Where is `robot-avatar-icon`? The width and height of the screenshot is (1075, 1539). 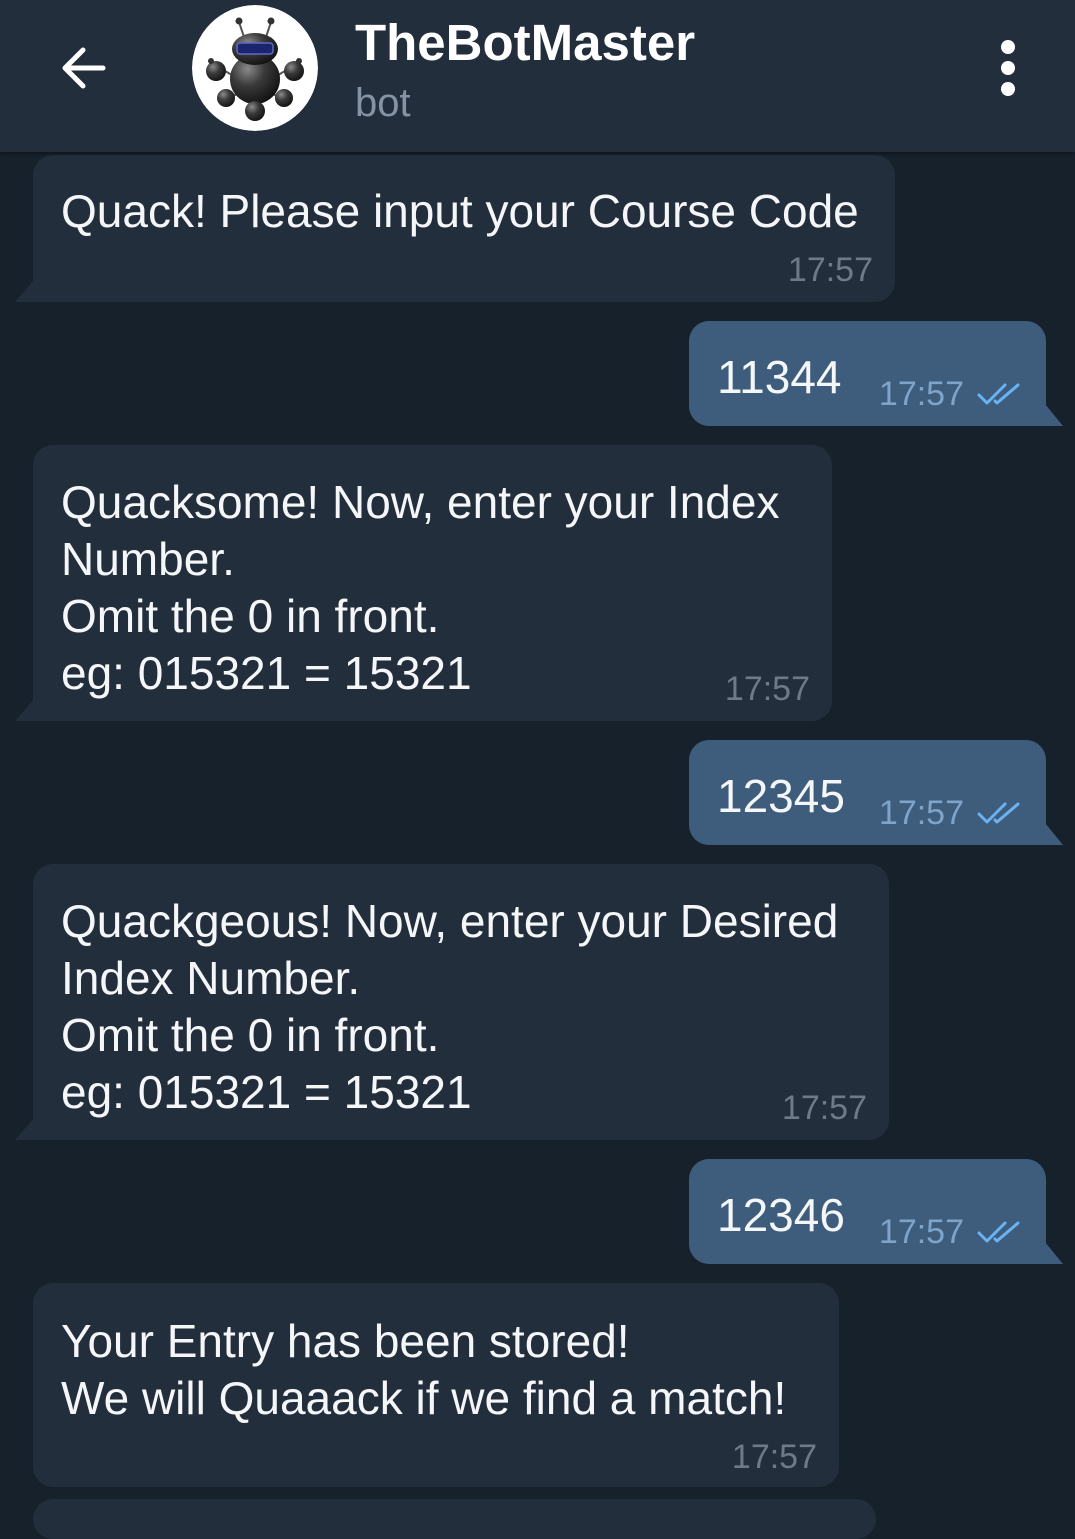 robot-avatar-icon is located at coordinates (255, 68).